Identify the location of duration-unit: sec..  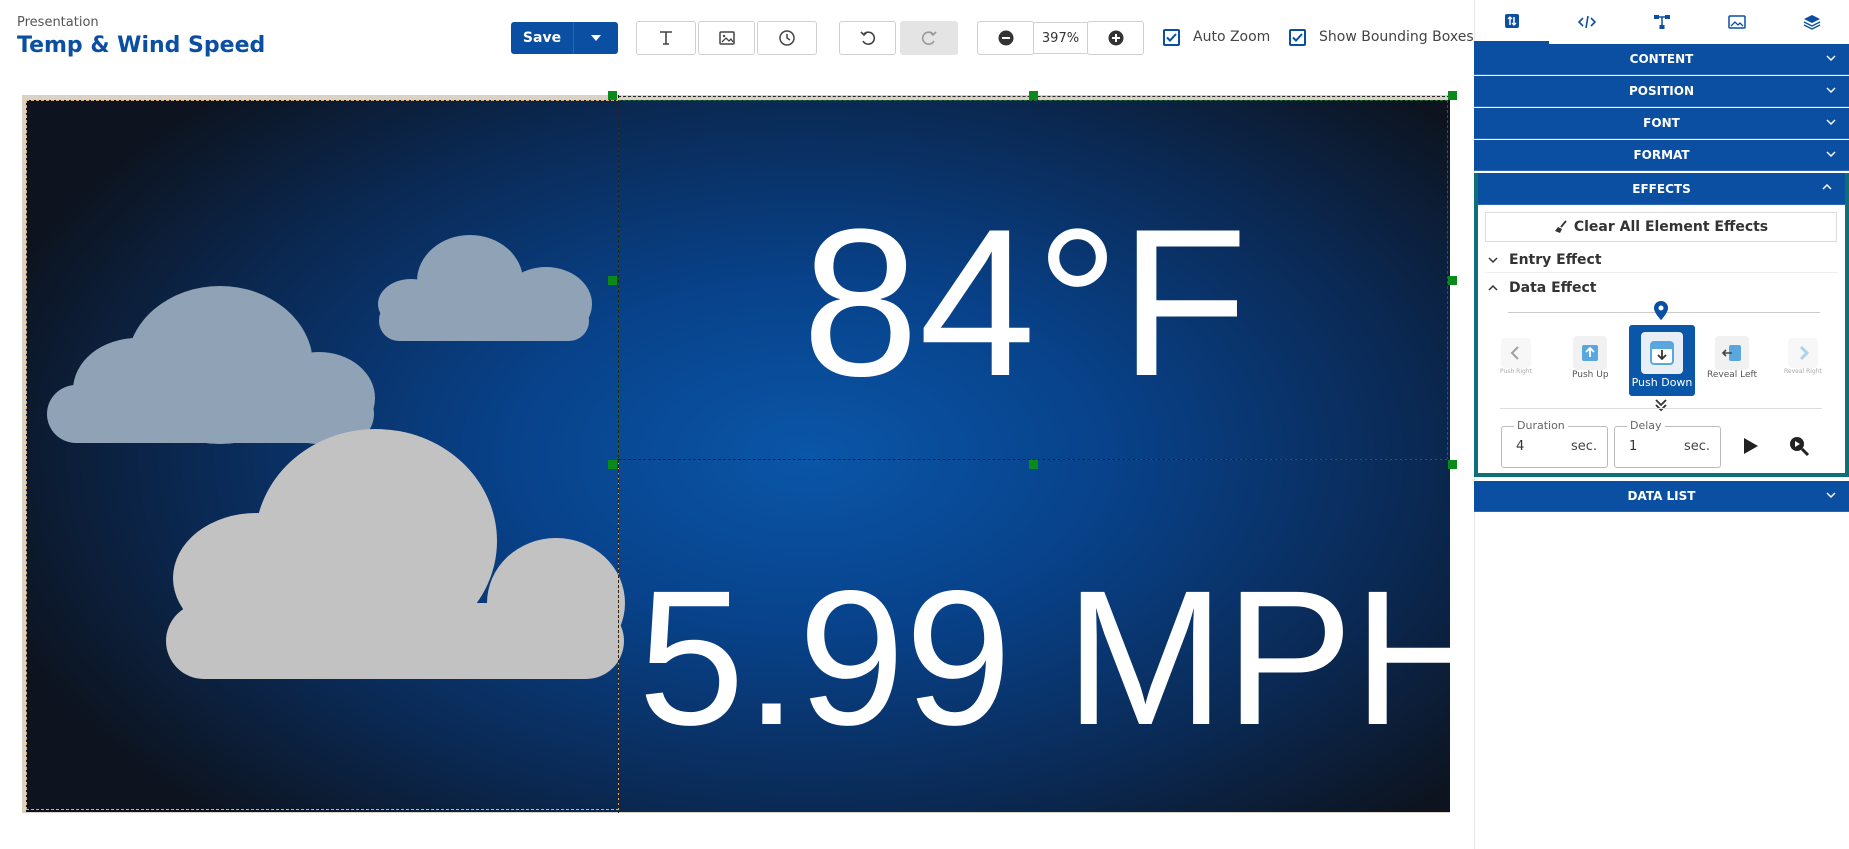
(1583, 446).